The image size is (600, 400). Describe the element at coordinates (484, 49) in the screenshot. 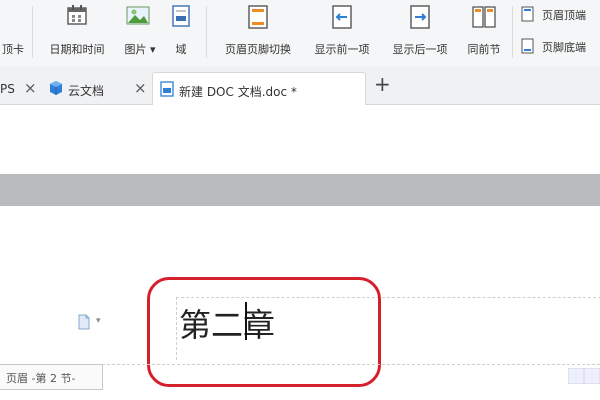

I see `same-as-previous-label: 同前节` at that location.